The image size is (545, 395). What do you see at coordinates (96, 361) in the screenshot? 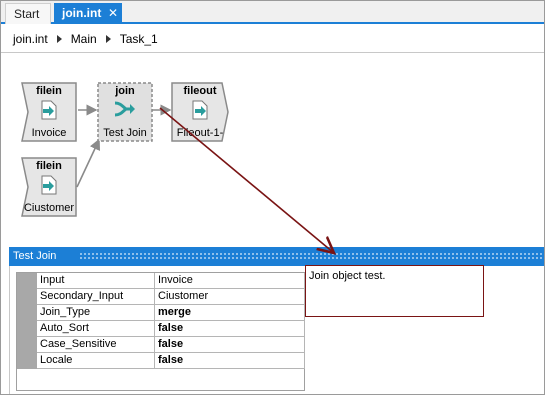
I see `property-name: Locale` at bounding box center [96, 361].